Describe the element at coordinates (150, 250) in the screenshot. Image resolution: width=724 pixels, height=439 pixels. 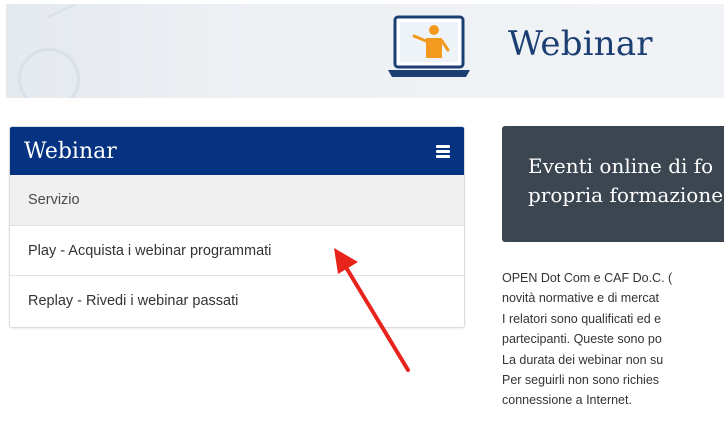
I see `menu-item-label: Play - Acquista i webinar programmati` at that location.